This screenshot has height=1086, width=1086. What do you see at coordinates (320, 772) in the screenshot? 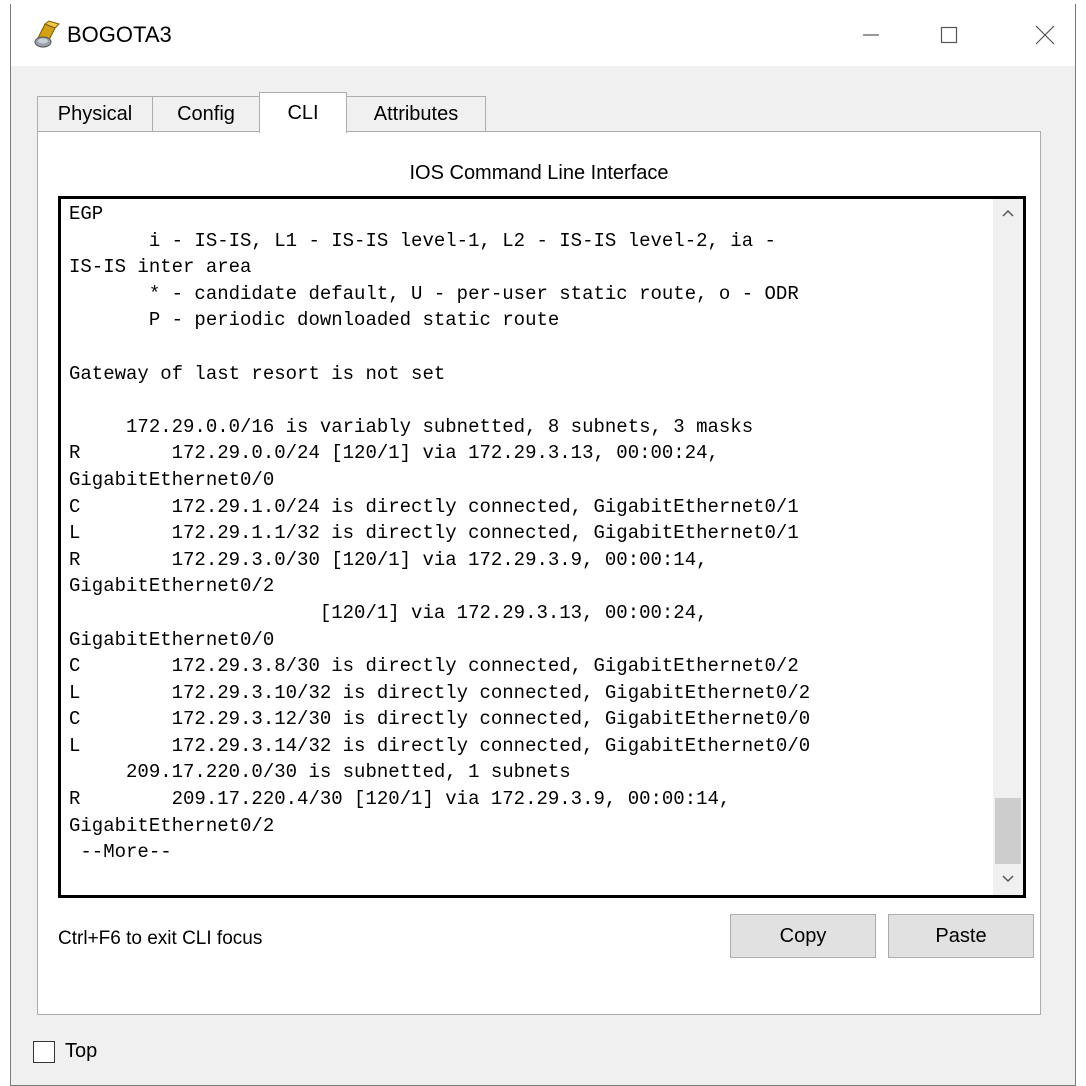
I see `cli-line: 209.17.220.0/30 is subnetted, 1 subnets` at bounding box center [320, 772].